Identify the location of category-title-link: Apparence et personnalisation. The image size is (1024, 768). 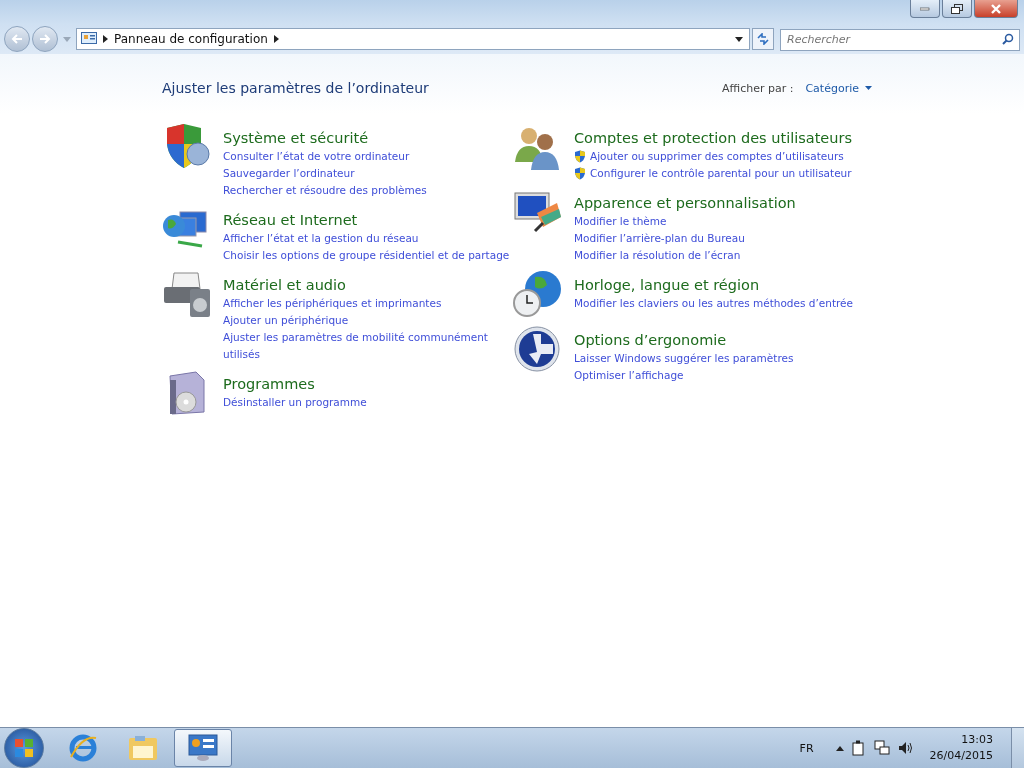
(685, 203).